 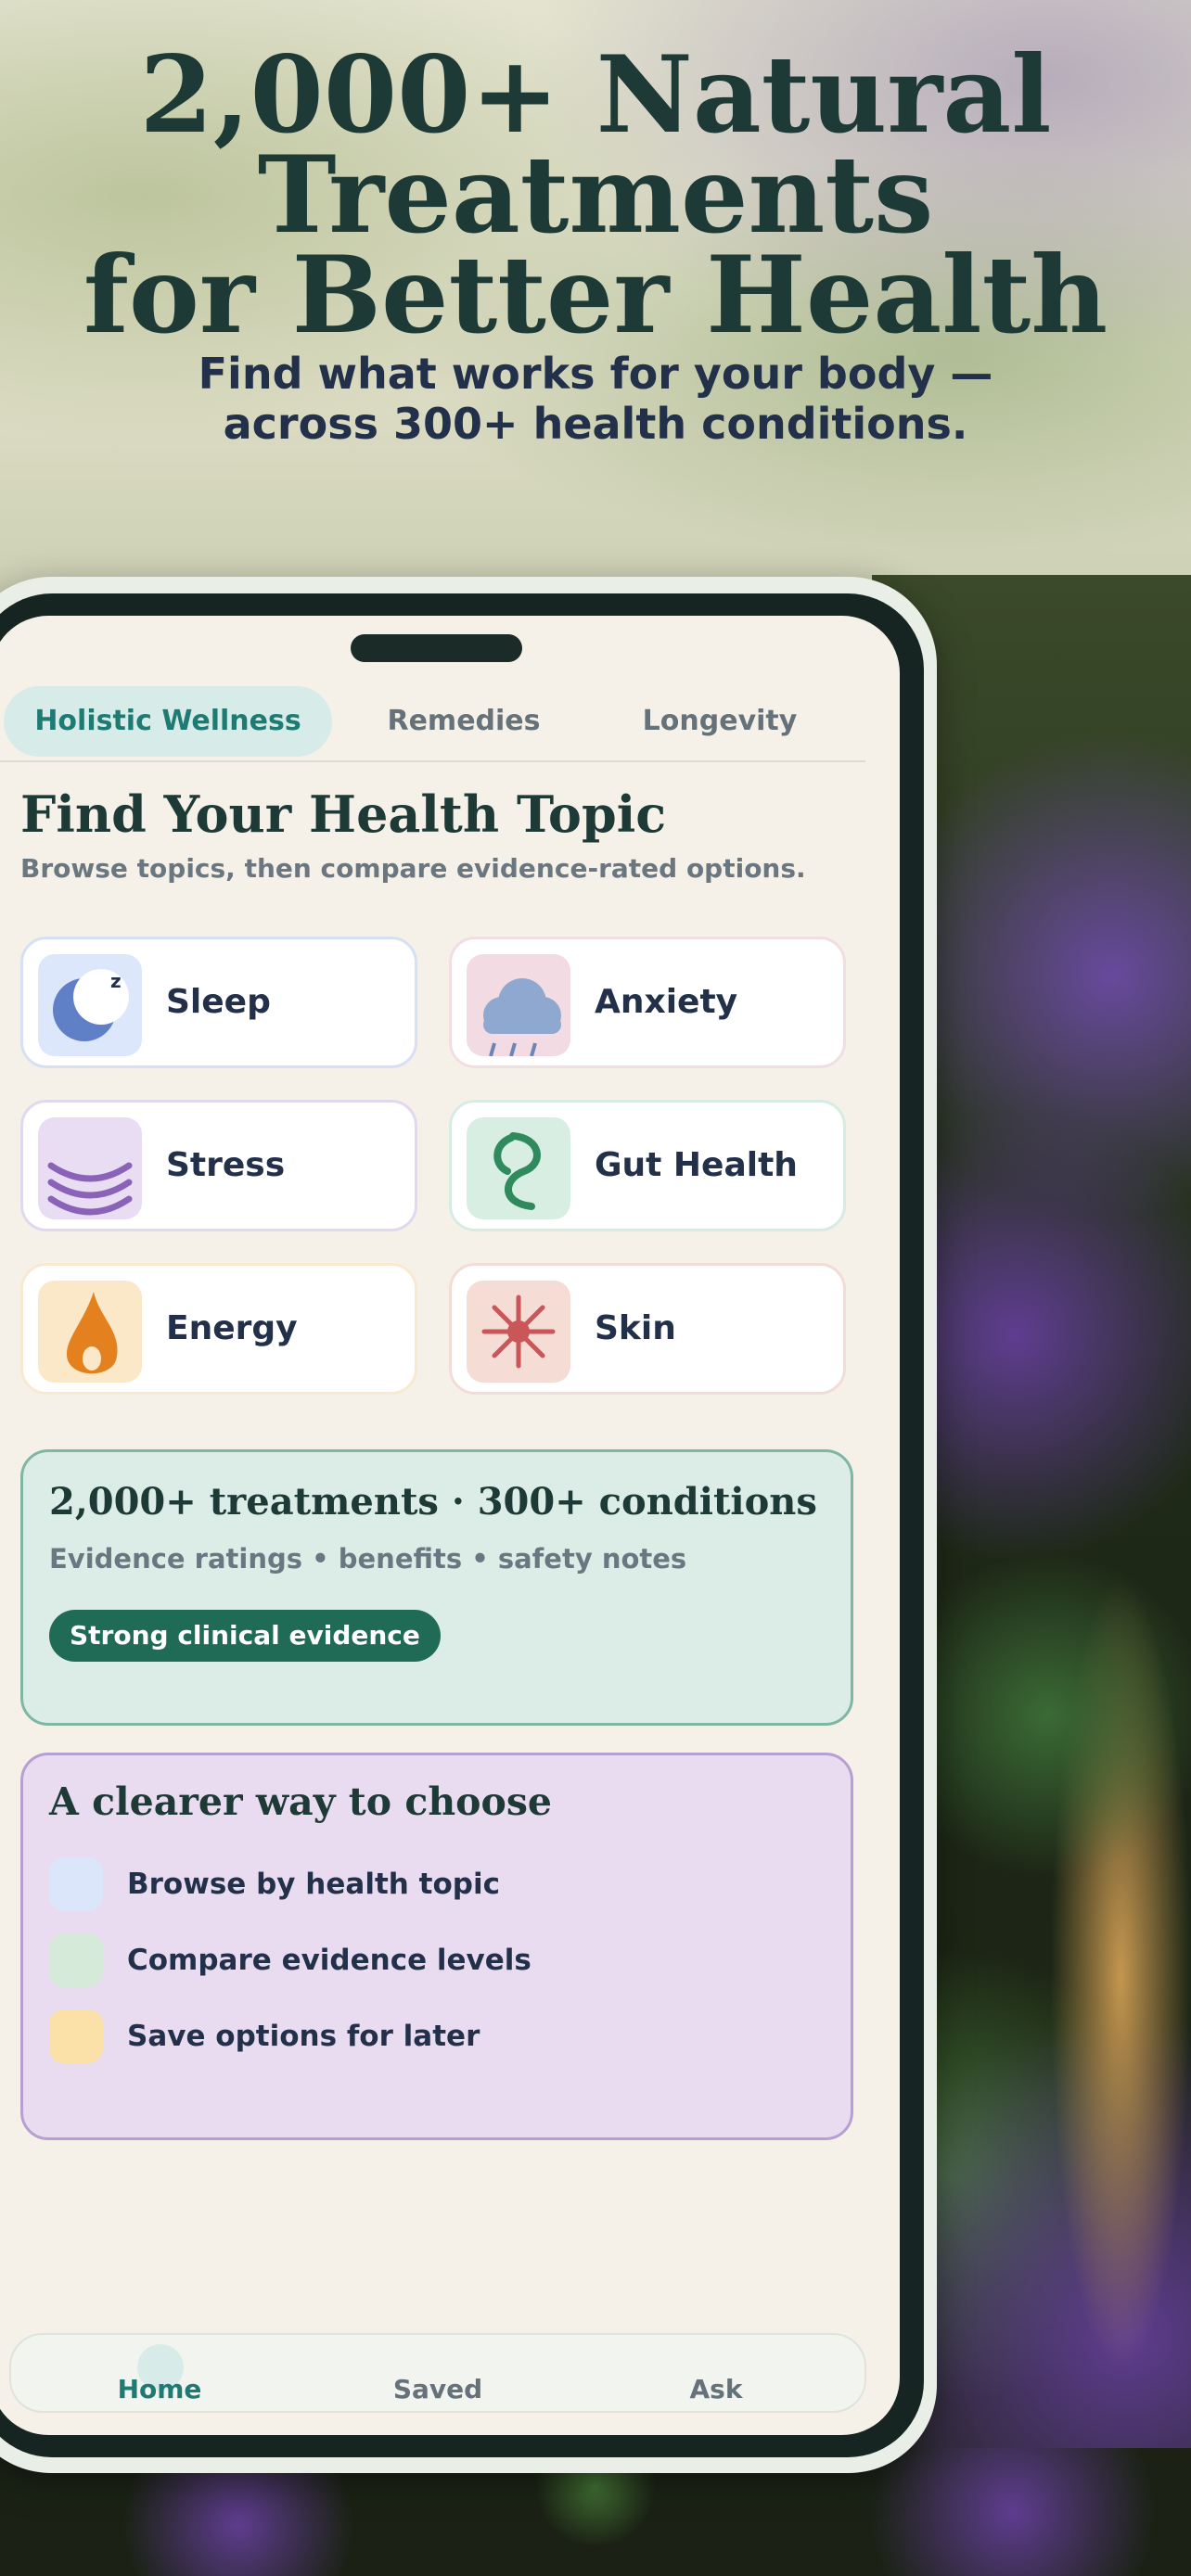 What do you see at coordinates (716, 2389) in the screenshot?
I see `nav-ask: Ask` at bounding box center [716, 2389].